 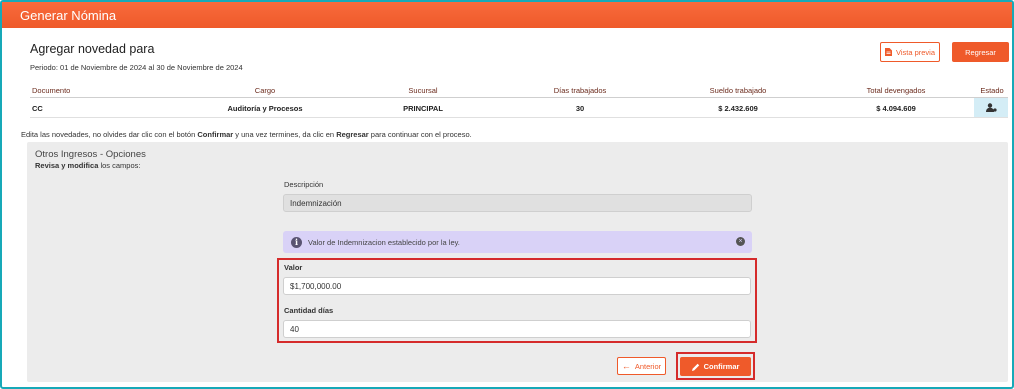 What do you see at coordinates (517, 203) in the screenshot?
I see `description-field: Indemnización` at bounding box center [517, 203].